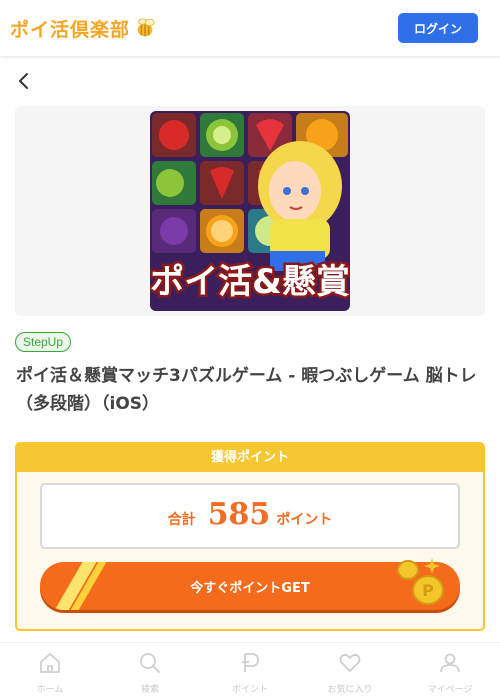  What do you see at coordinates (246, 390) in the screenshot?
I see `app-title: ポイ活＆懸賞マッチ3パズルゲーム - 暇つぶしゲーム 脳トレ（多段階）（iOS）` at bounding box center [246, 390].